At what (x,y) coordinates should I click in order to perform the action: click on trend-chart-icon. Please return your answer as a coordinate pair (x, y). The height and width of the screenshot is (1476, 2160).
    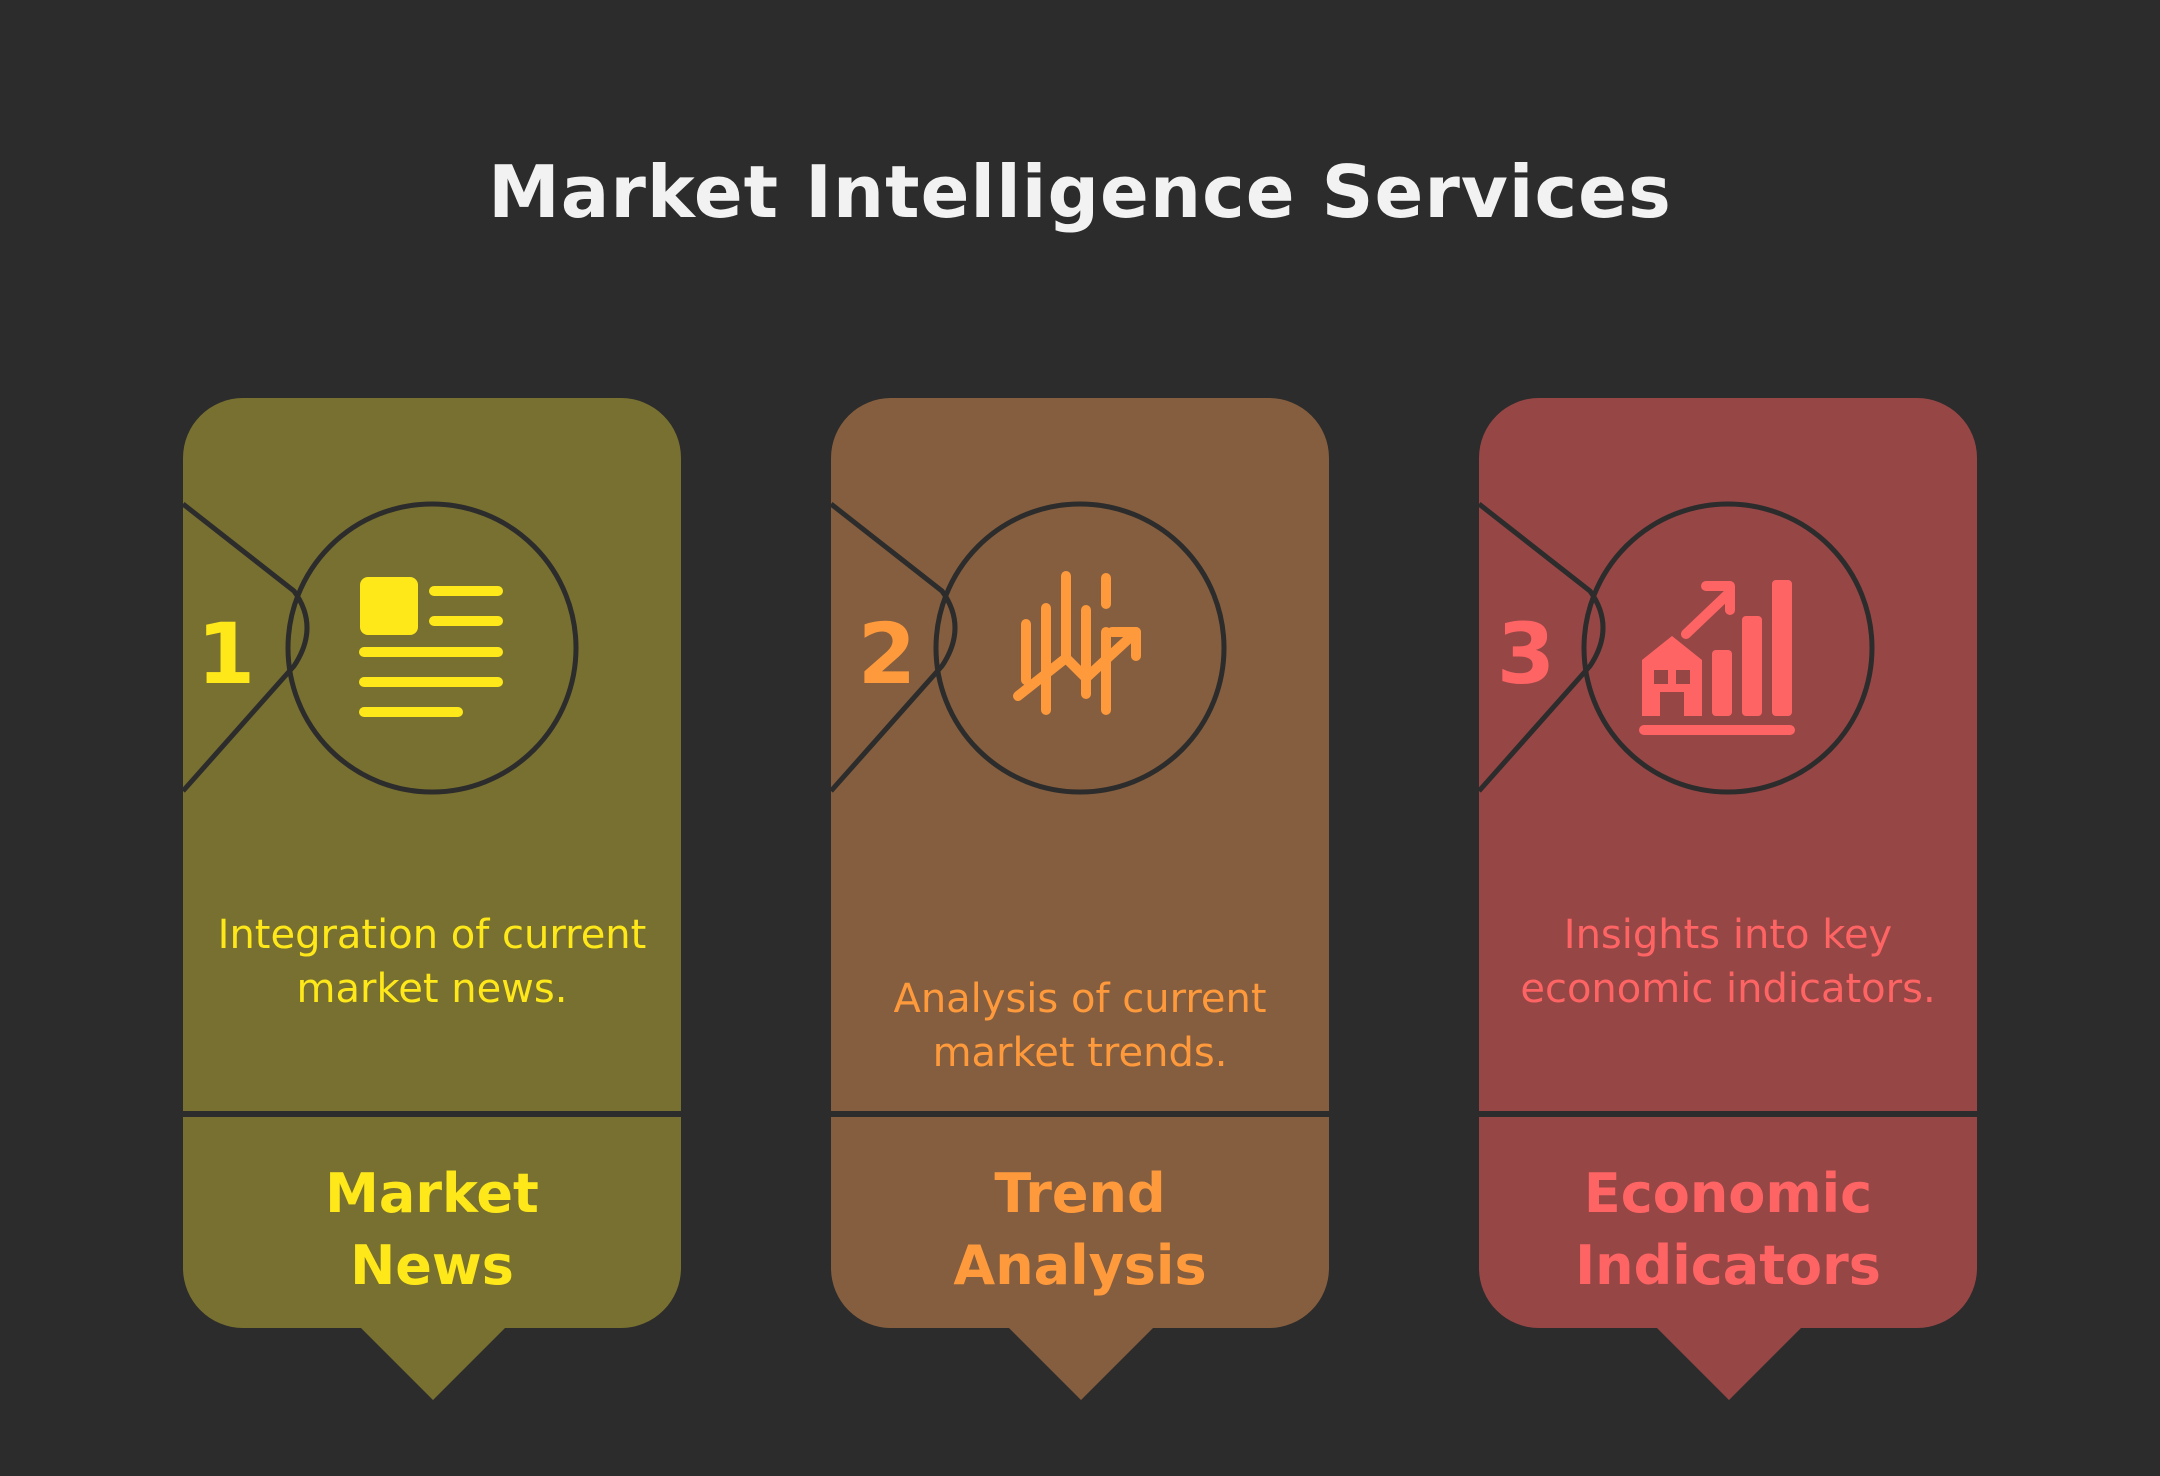
    Looking at the image, I should click on (1080, 648).